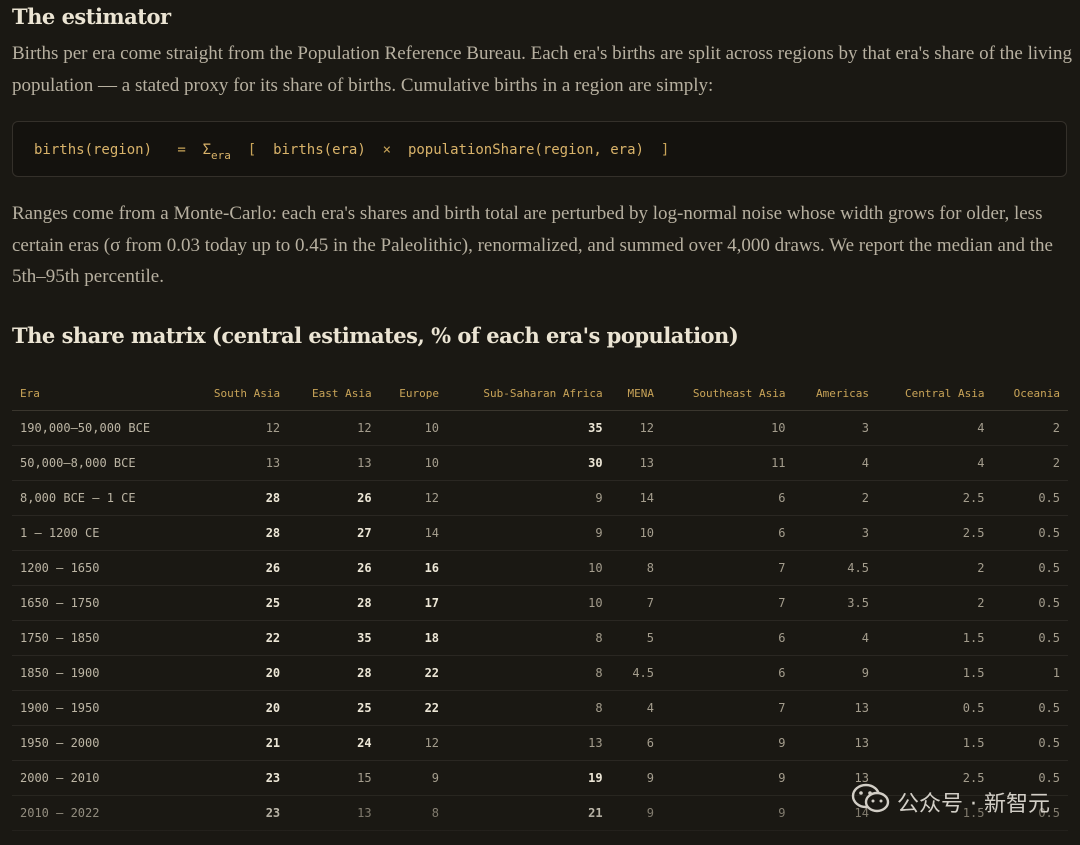  I want to click on share-cell: 3.5, so click(835, 603).